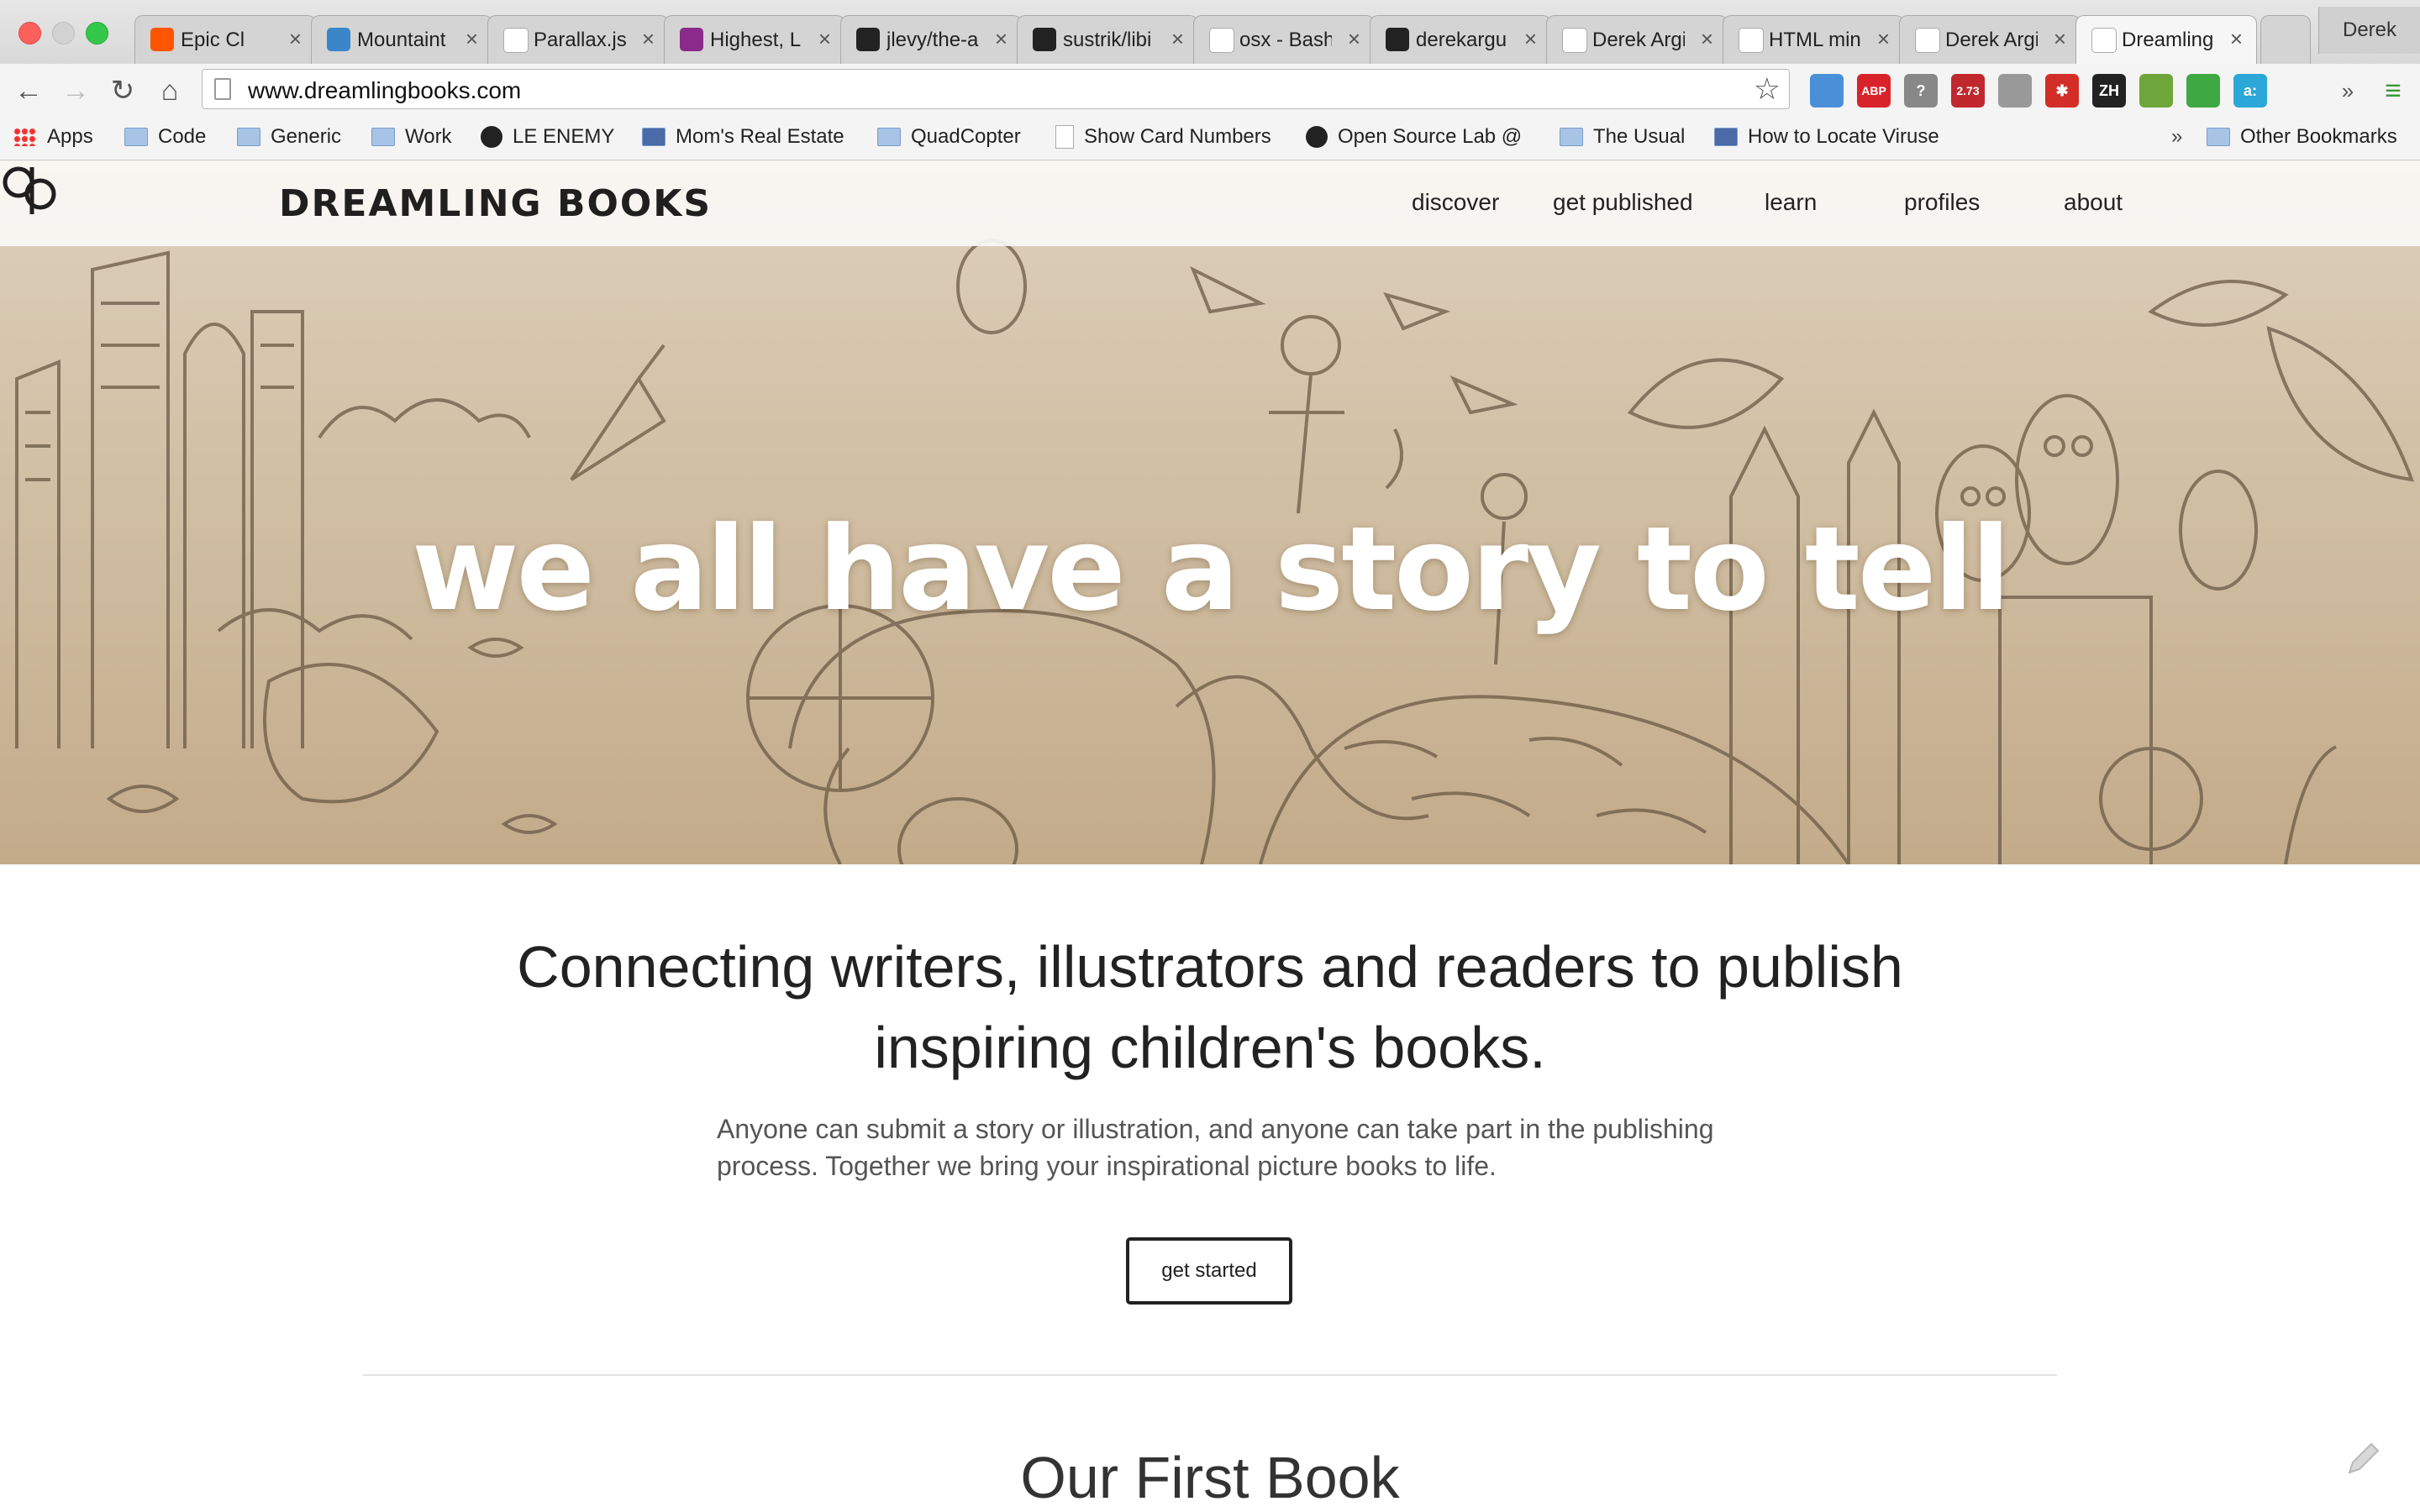 This screenshot has width=2420, height=1512. I want to click on hero-tagline: we all have a story to tell, so click(1211, 569).